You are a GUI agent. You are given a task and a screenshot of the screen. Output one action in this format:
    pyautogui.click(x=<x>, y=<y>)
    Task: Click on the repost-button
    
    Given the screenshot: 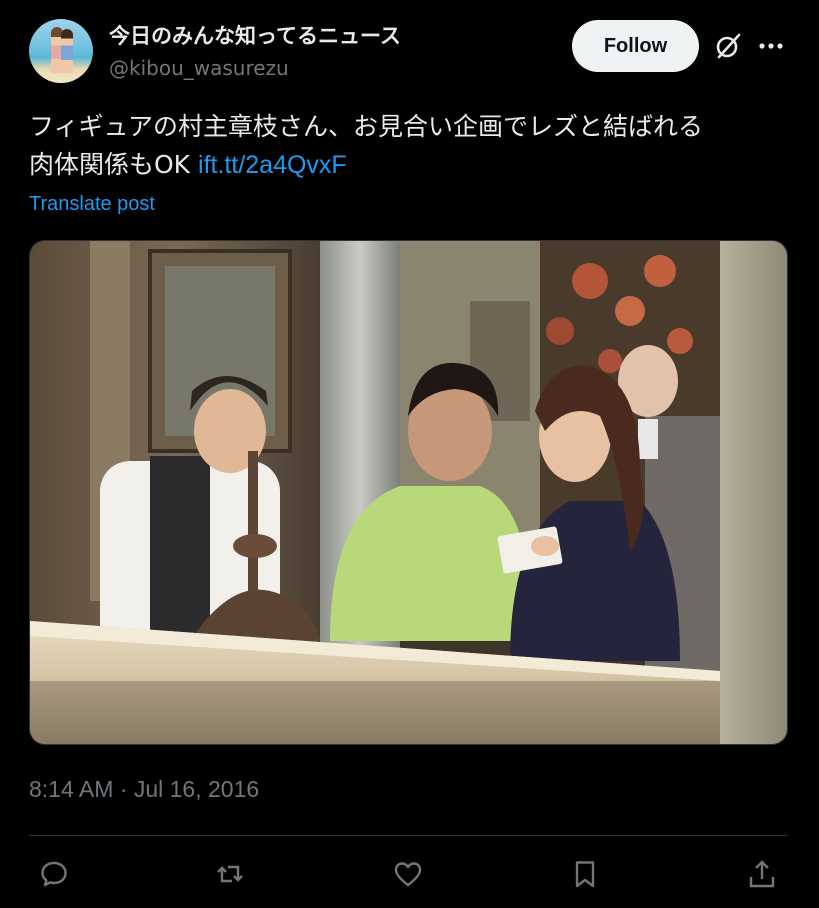 What is the action you would take?
    pyautogui.click(x=230, y=874)
    